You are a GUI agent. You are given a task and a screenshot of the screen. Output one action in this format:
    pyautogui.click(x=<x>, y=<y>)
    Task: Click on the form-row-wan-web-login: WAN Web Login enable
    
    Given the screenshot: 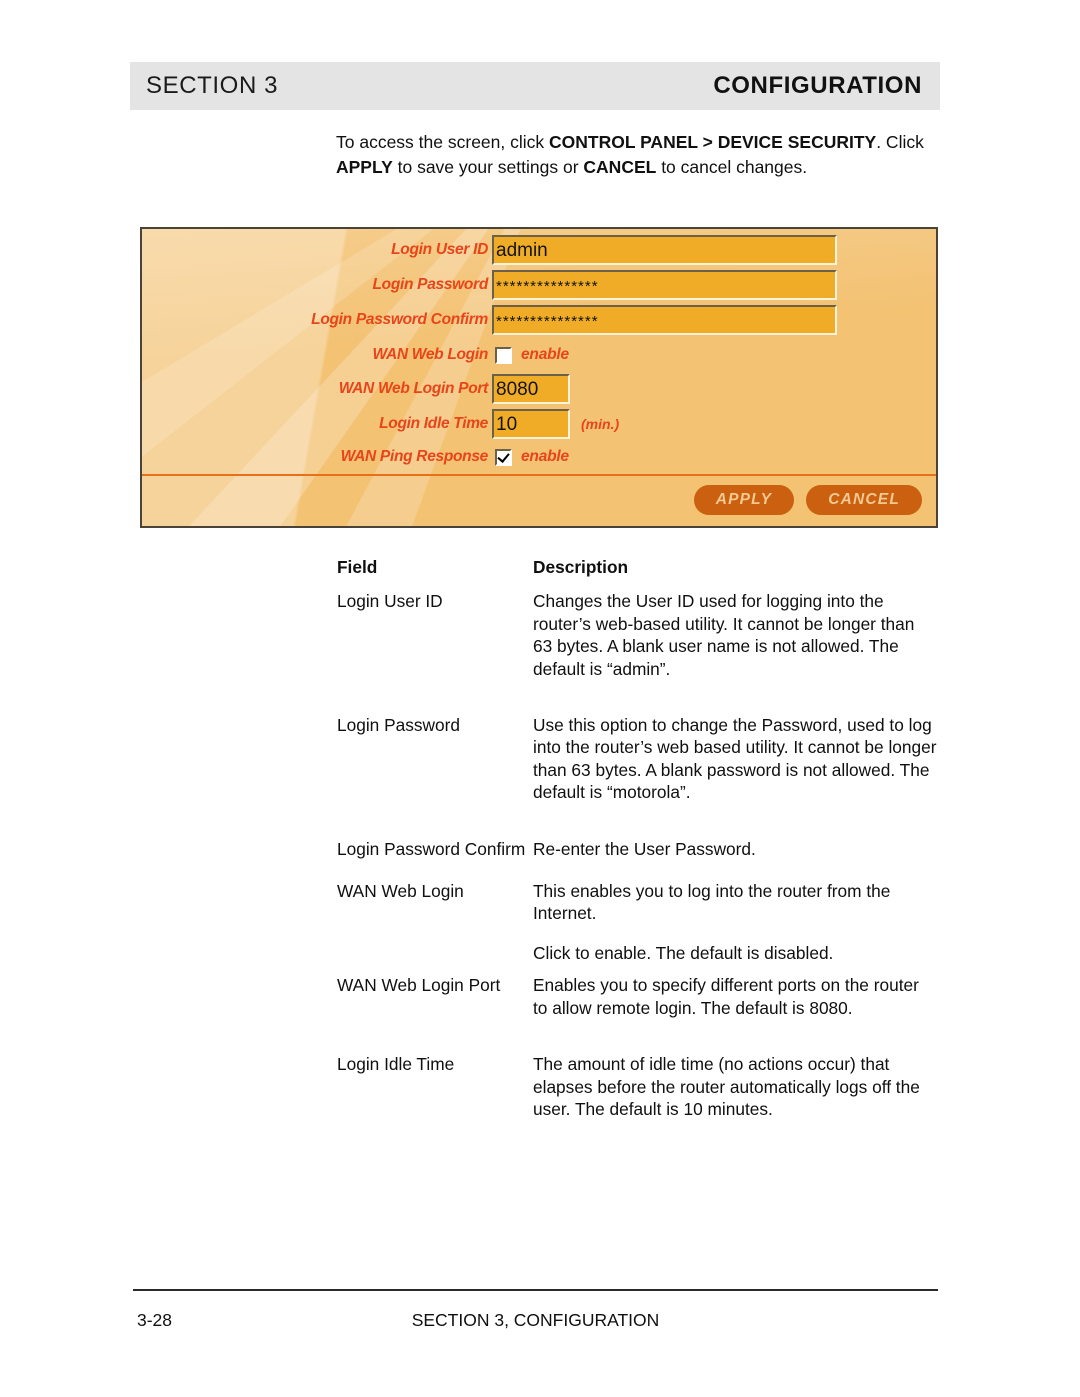 What is the action you would take?
    pyautogui.click(x=539, y=355)
    